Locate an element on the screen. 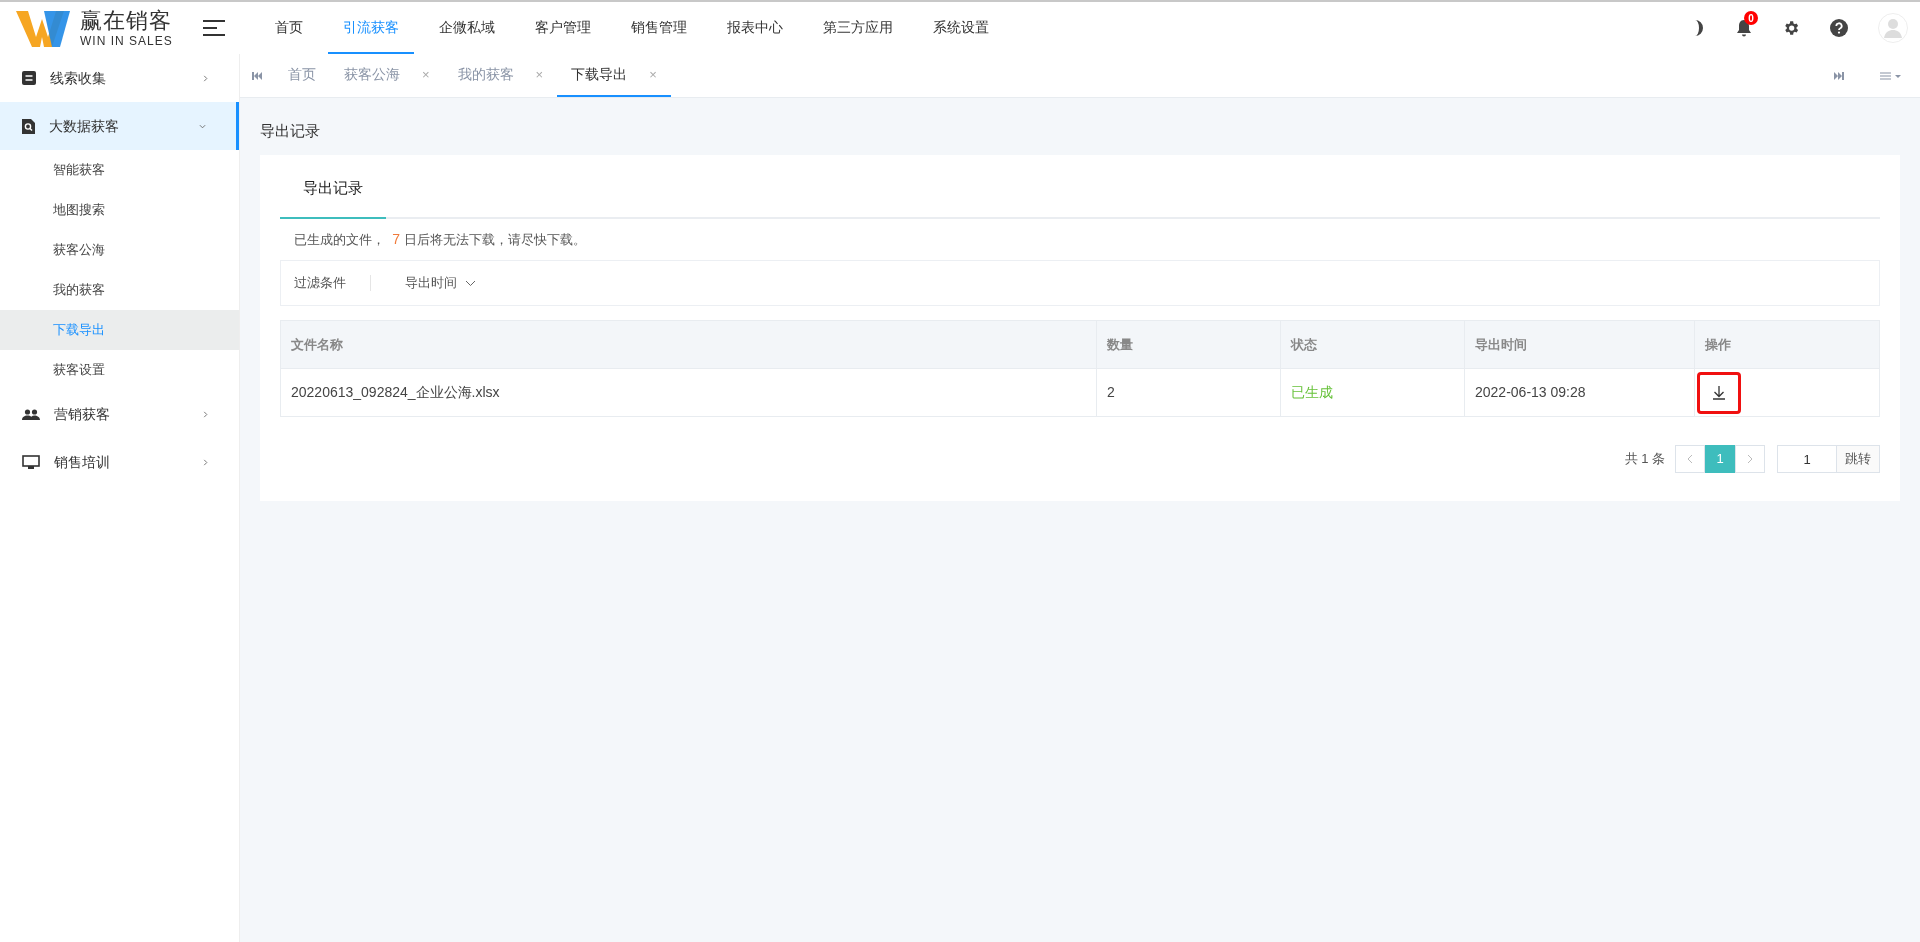  tab-menu-icon is located at coordinates (1891, 75).